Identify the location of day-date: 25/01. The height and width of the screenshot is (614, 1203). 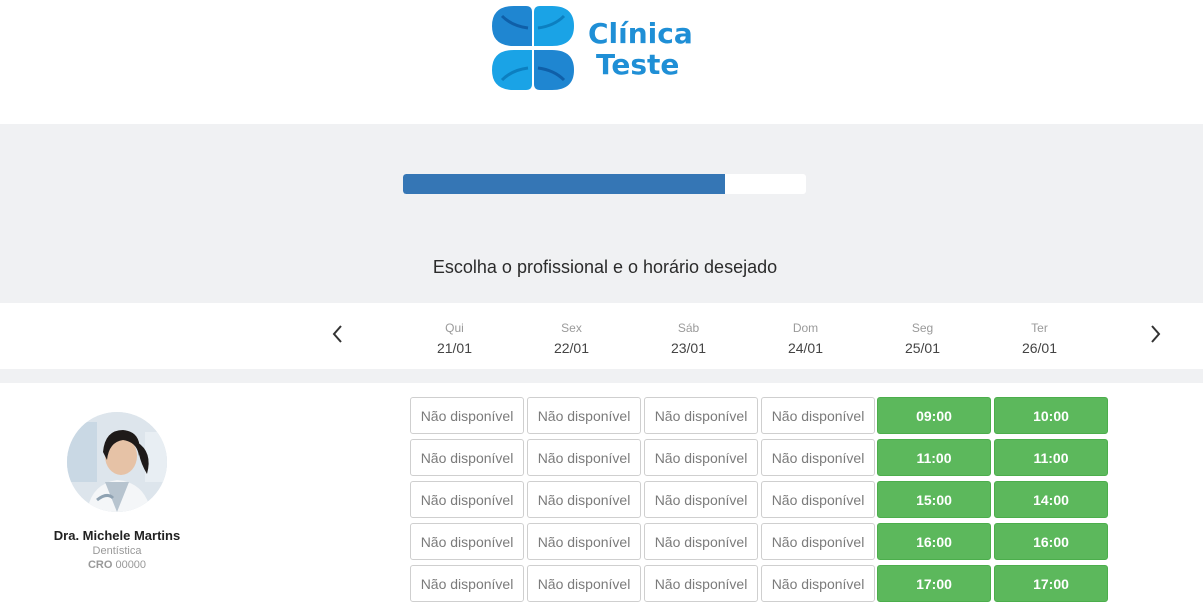
(922, 348).